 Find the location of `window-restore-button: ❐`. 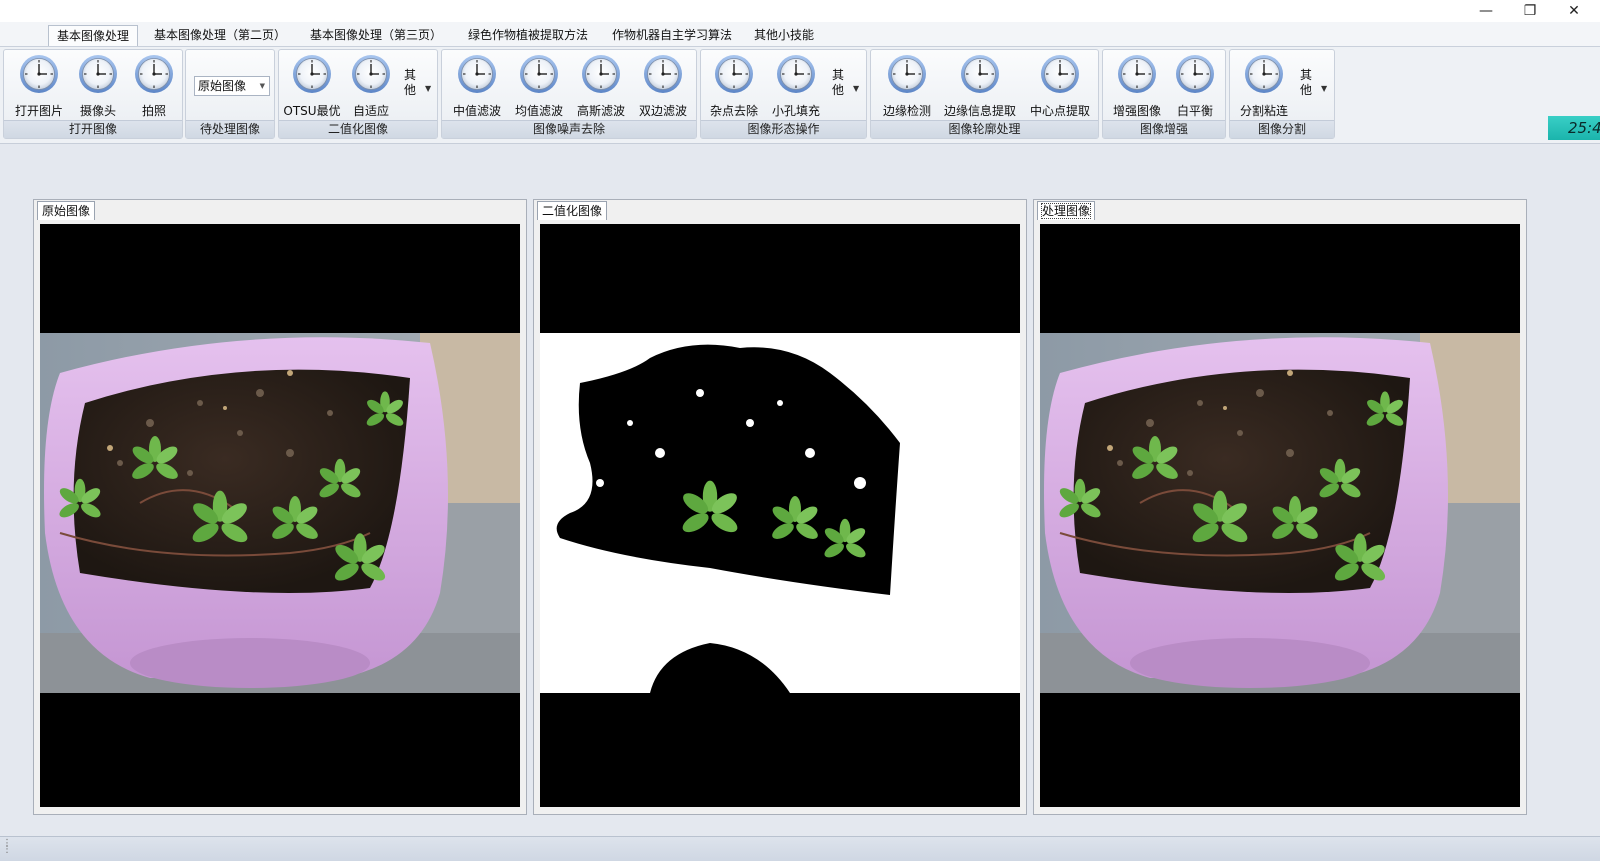

window-restore-button: ❐ is located at coordinates (1530, 11).